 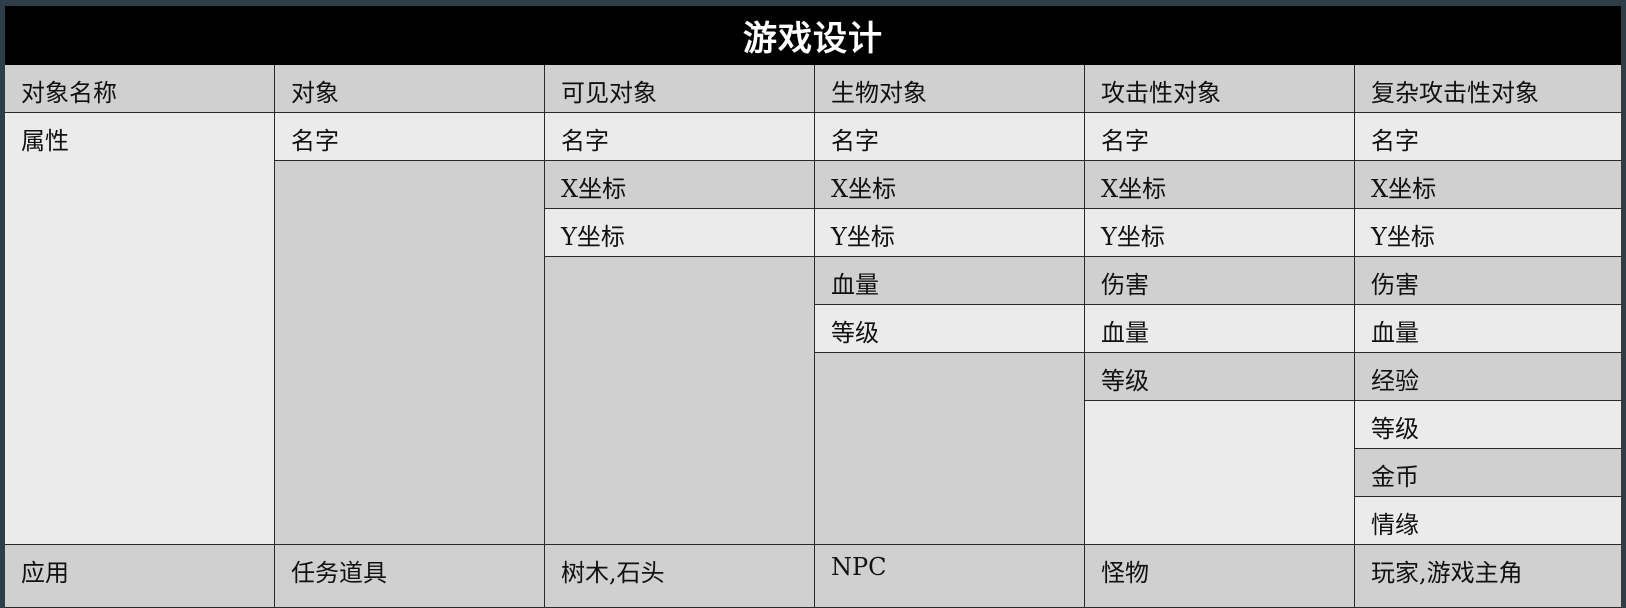 What do you see at coordinates (950, 137) in the screenshot?
I see `creature-attr-cell: 名字` at bounding box center [950, 137].